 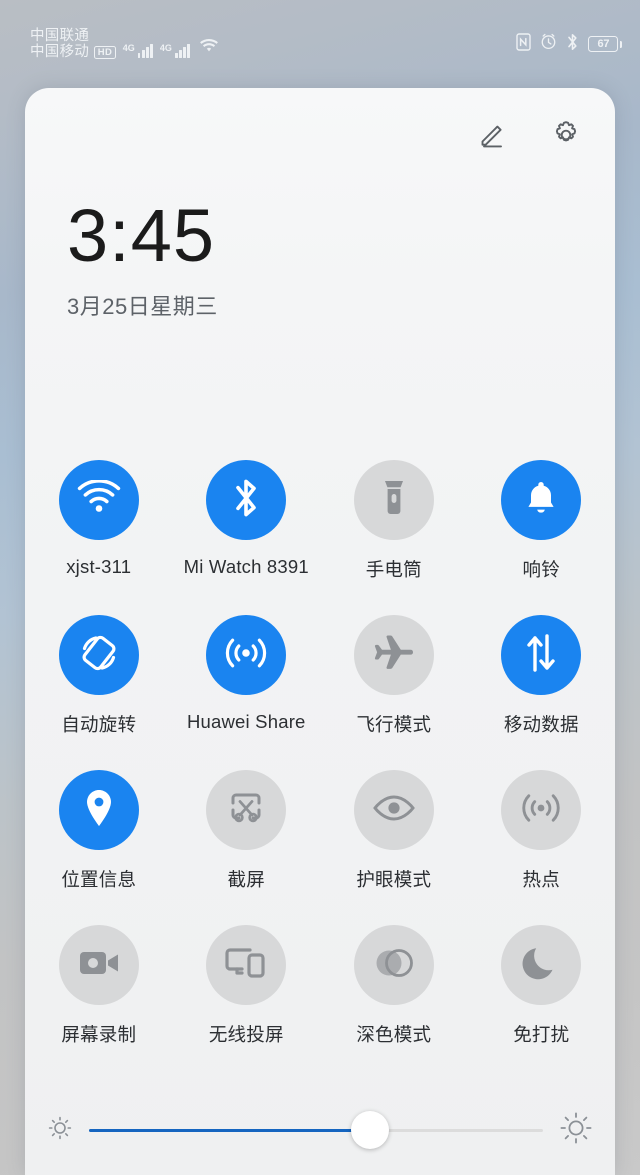 I want to click on scissors-icon, so click(x=246, y=810).